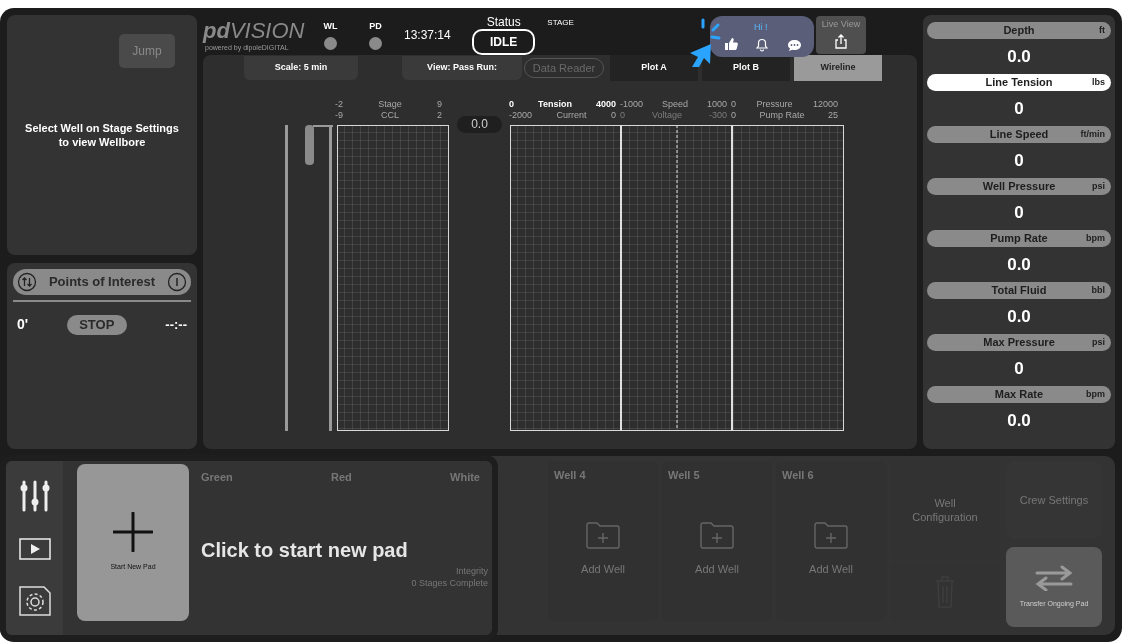  I want to click on status-label: Status, so click(503, 22).